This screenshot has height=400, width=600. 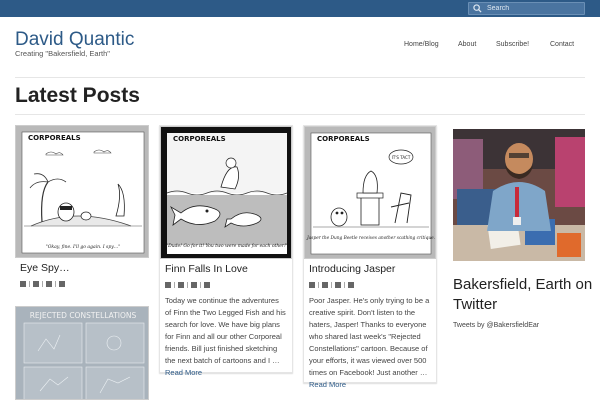 I want to click on site-tagline: Creating "Bakersfield, Earth", so click(x=62, y=53).